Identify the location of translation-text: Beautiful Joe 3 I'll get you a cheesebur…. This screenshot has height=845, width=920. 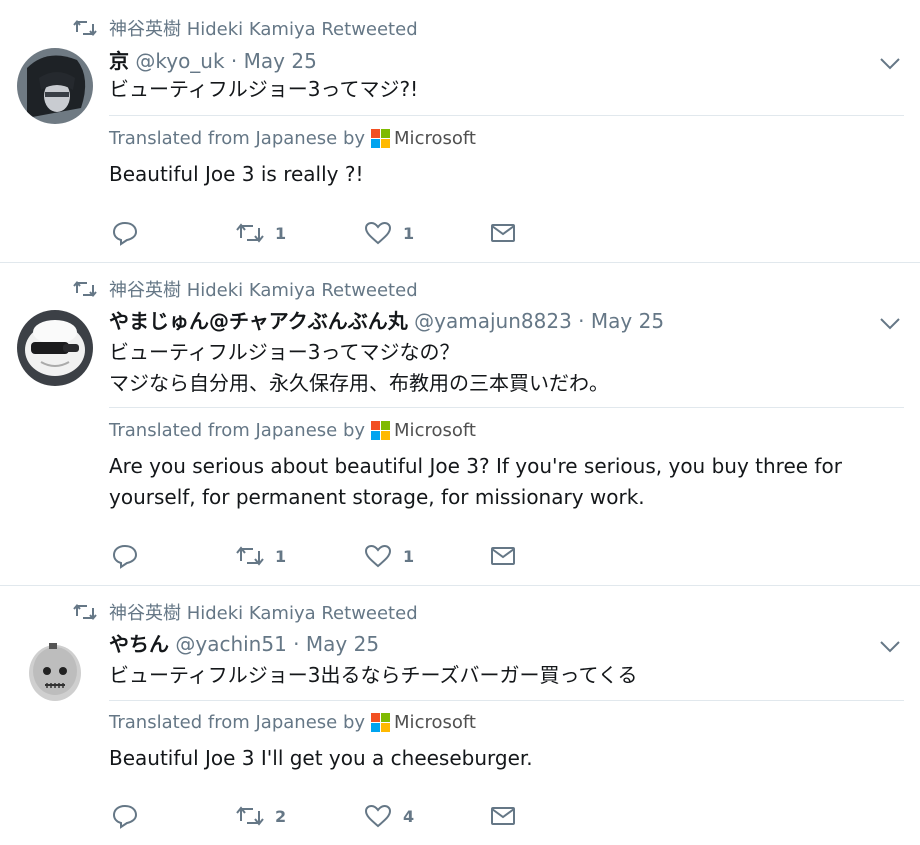
(321, 758).